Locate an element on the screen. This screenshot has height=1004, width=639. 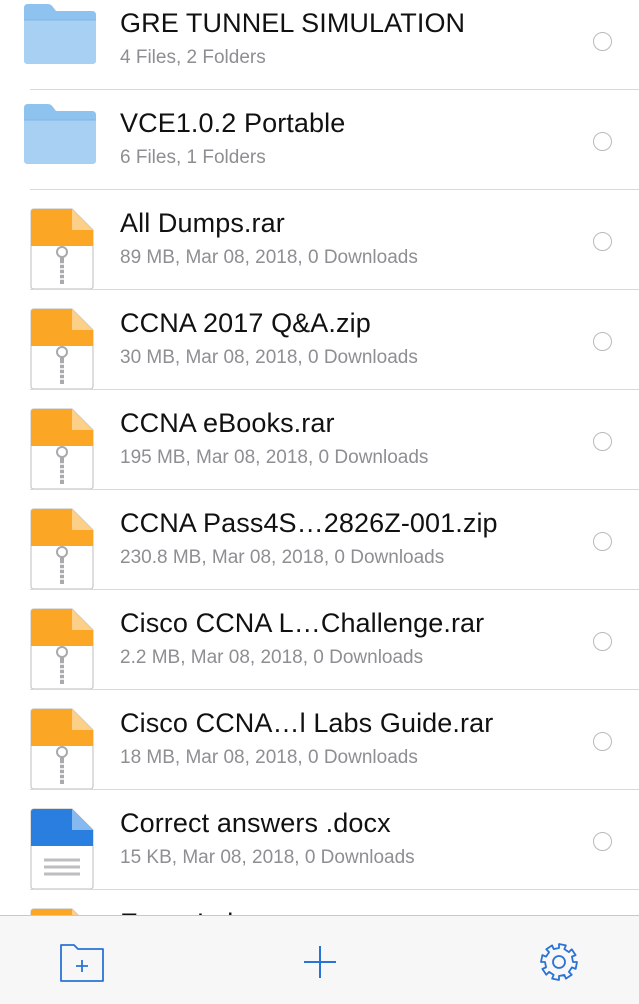
new-folder-button is located at coordinates (82, 962).